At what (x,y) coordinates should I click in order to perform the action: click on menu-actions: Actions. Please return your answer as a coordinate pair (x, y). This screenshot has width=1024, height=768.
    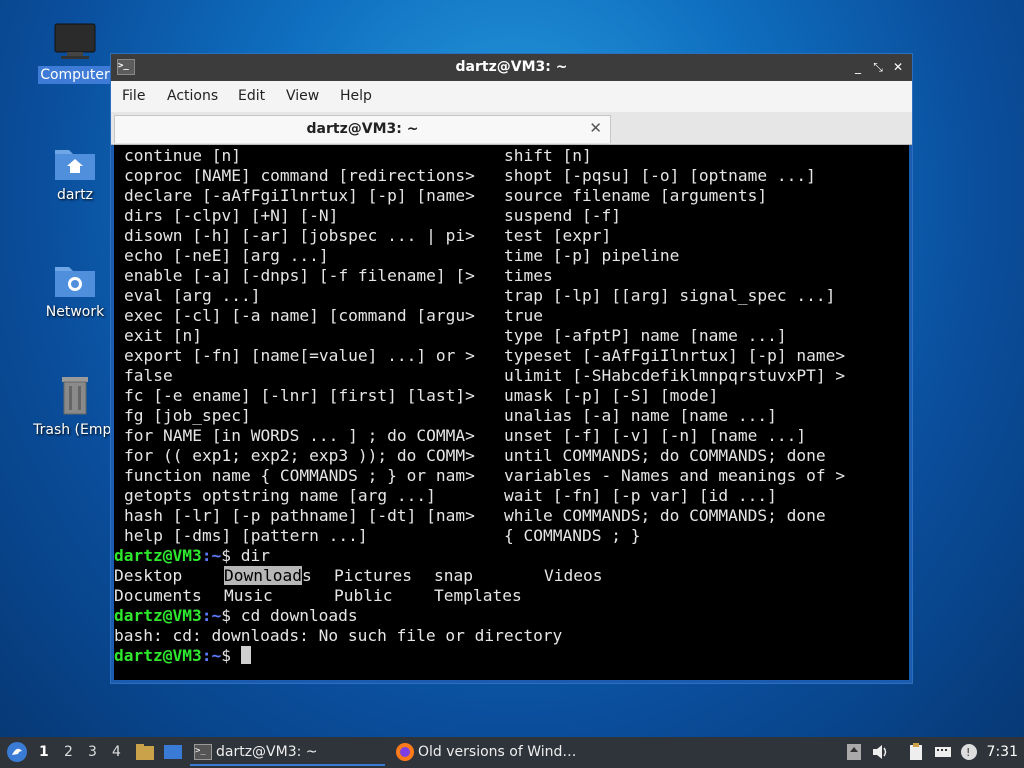
    Looking at the image, I should click on (192, 96).